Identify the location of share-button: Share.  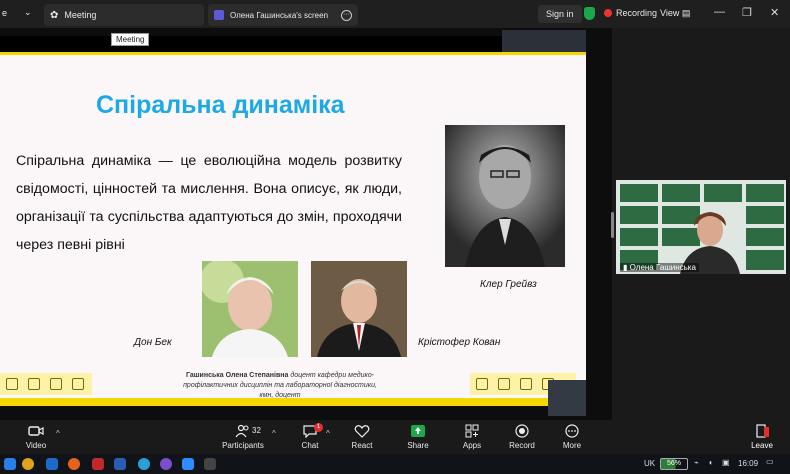
(418, 437).